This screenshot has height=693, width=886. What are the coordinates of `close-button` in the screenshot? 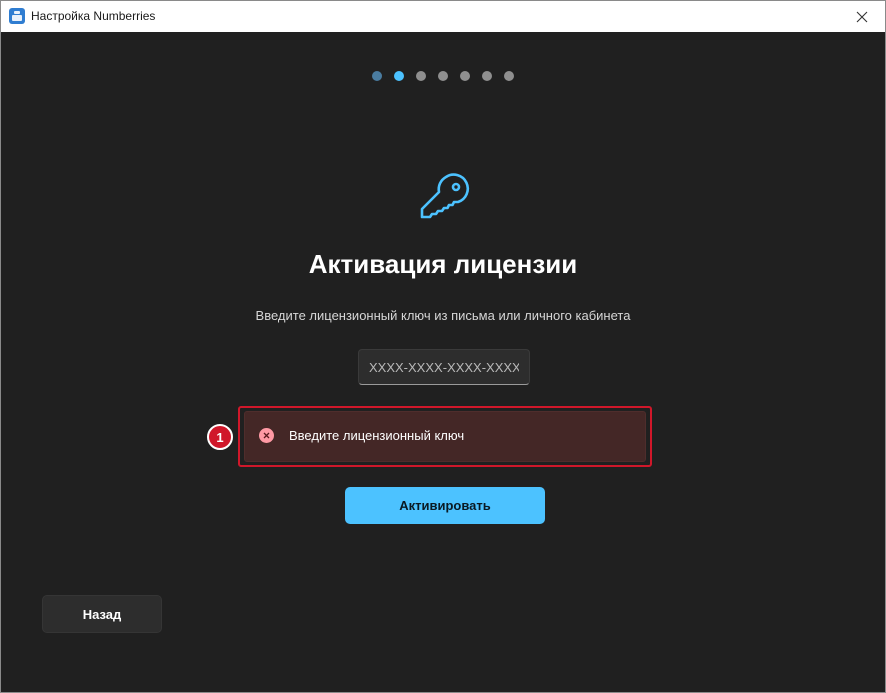 It's located at (862, 16).